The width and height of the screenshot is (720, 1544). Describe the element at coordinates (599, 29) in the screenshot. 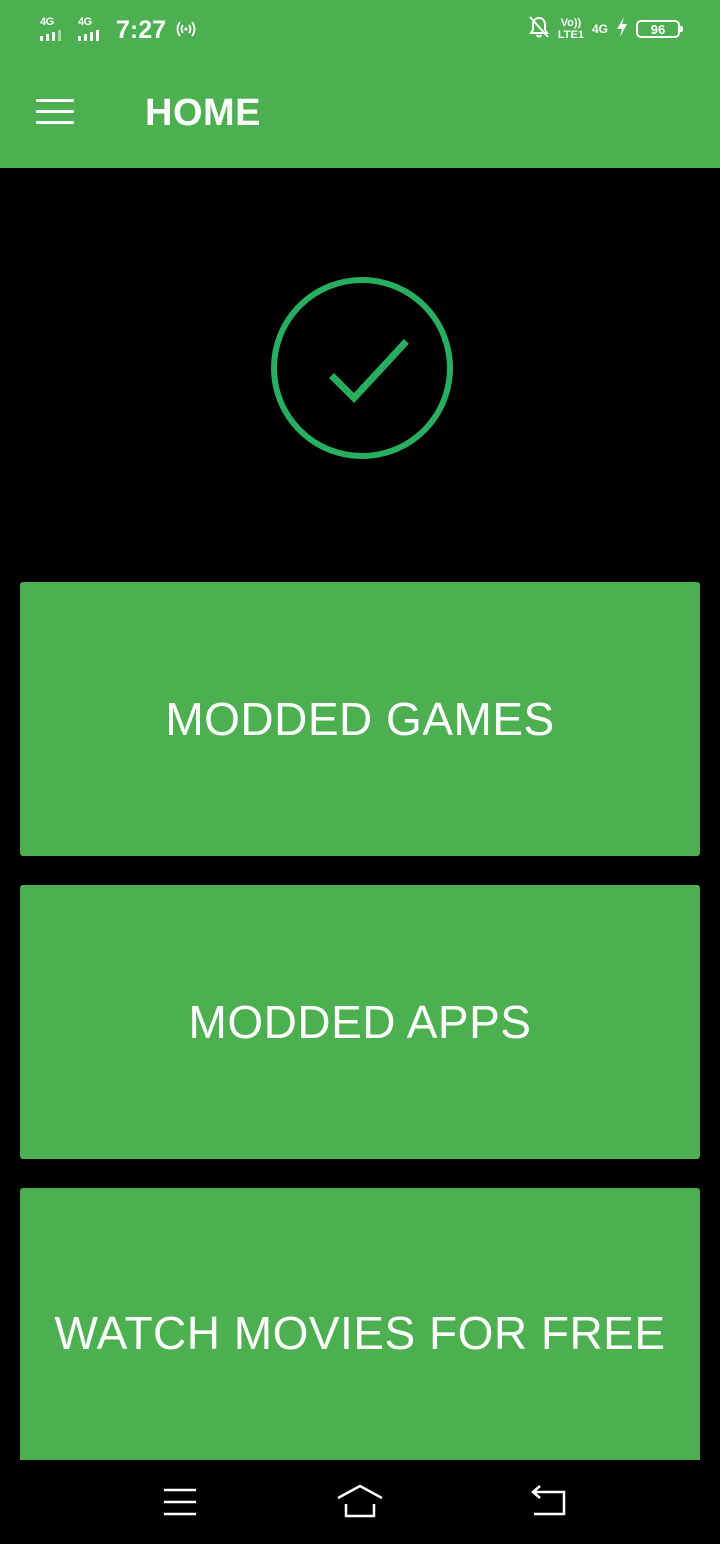

I see `data-network-icon: 4G` at that location.